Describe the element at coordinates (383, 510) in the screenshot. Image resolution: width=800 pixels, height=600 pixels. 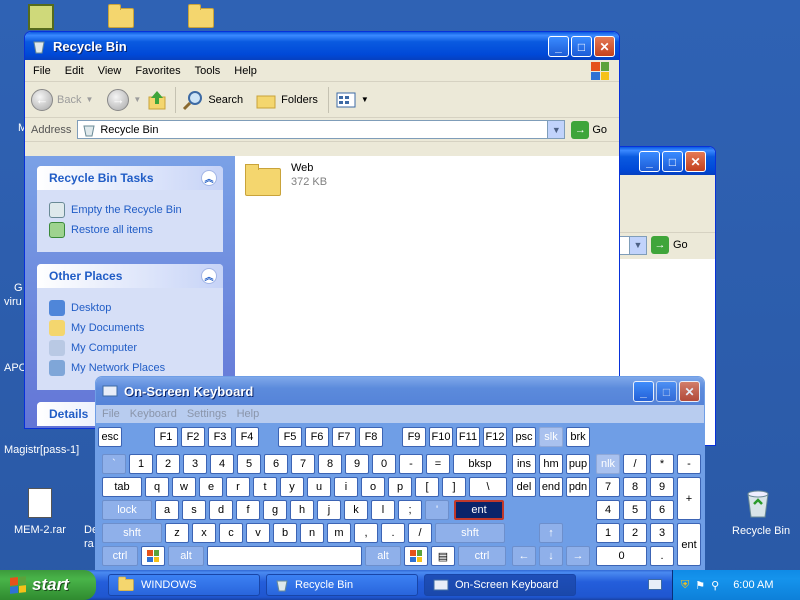
I see `osk-key: l` at that location.